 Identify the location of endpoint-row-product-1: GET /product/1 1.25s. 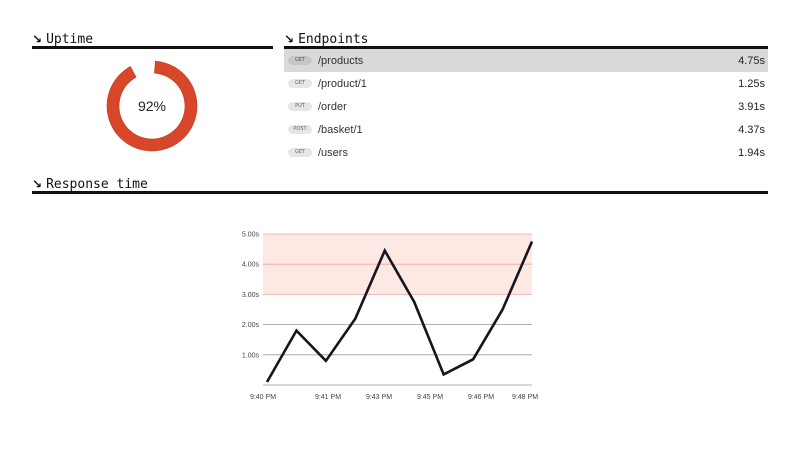
(526, 83).